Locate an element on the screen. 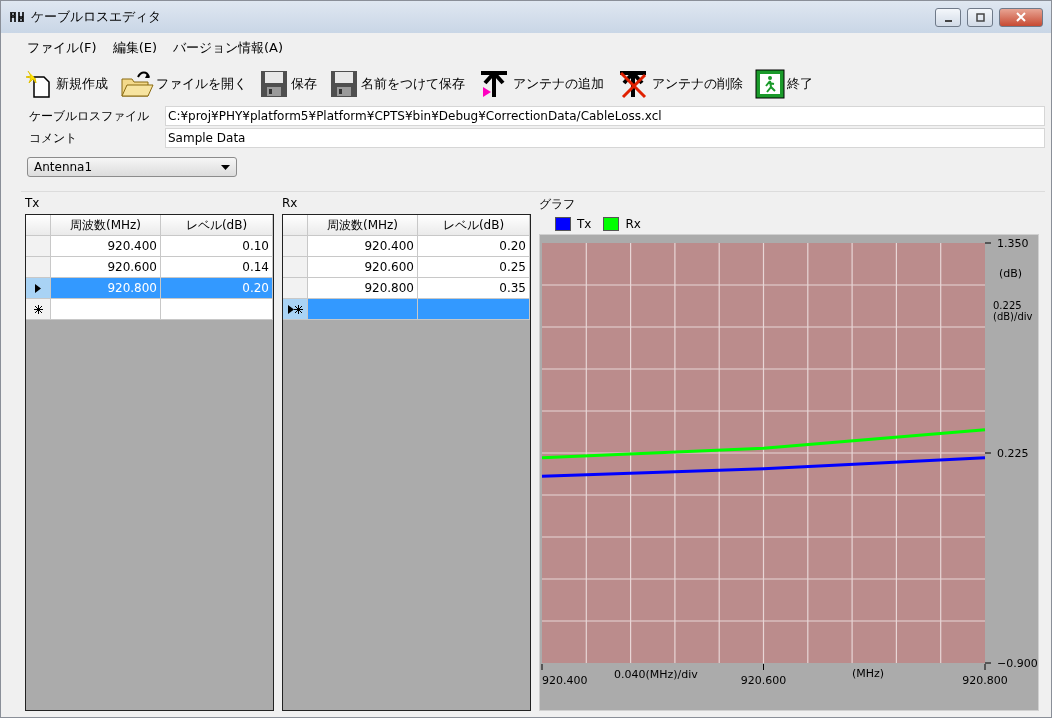 The height and width of the screenshot is (718, 1052). legend-label: Rx is located at coordinates (633, 224).